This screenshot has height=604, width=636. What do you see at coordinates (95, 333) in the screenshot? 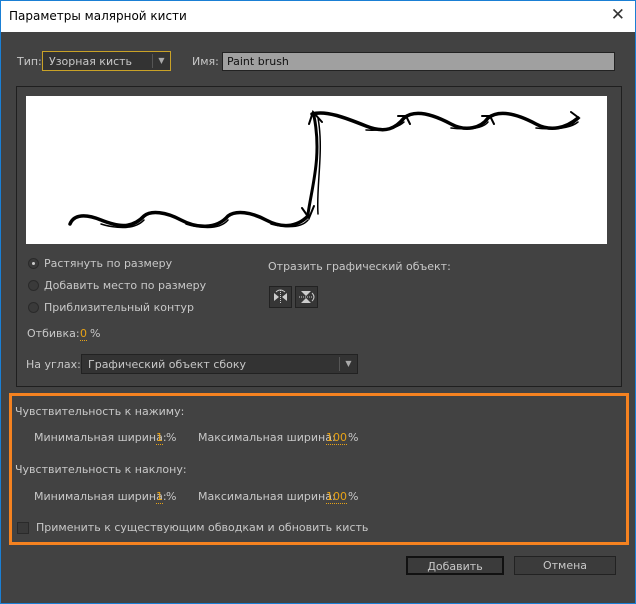
I see `spacing-unit: %` at bounding box center [95, 333].